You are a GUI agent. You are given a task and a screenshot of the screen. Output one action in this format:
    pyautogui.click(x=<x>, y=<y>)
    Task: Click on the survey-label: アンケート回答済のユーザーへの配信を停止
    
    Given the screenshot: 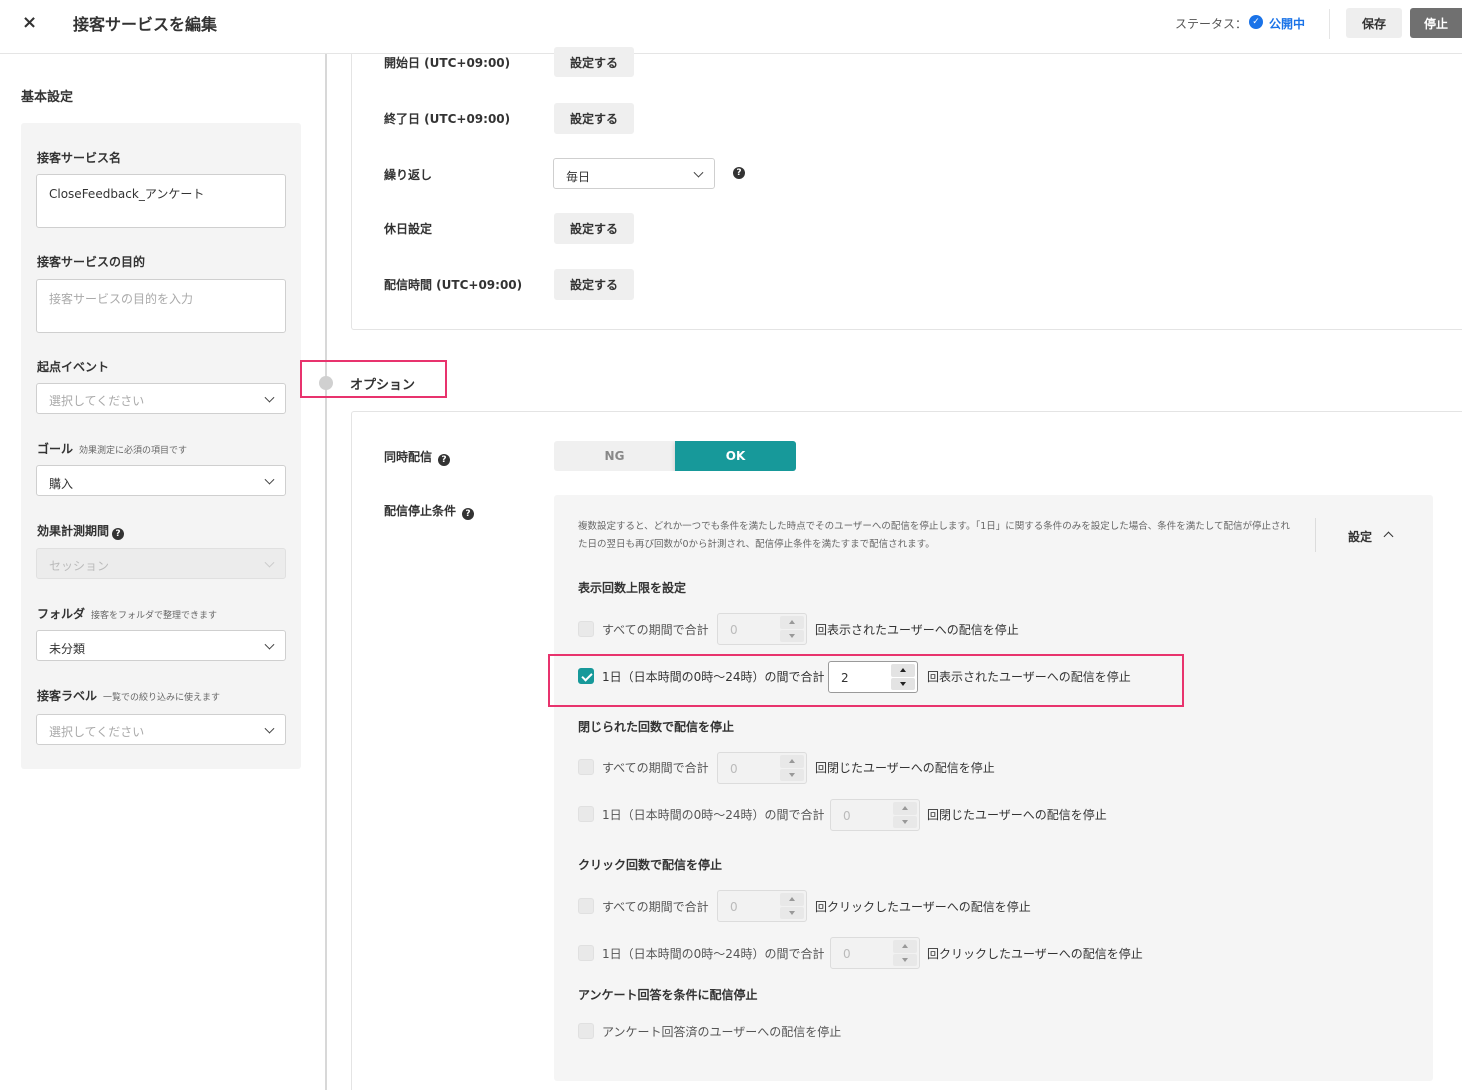 What is the action you would take?
    pyautogui.click(x=722, y=1032)
    